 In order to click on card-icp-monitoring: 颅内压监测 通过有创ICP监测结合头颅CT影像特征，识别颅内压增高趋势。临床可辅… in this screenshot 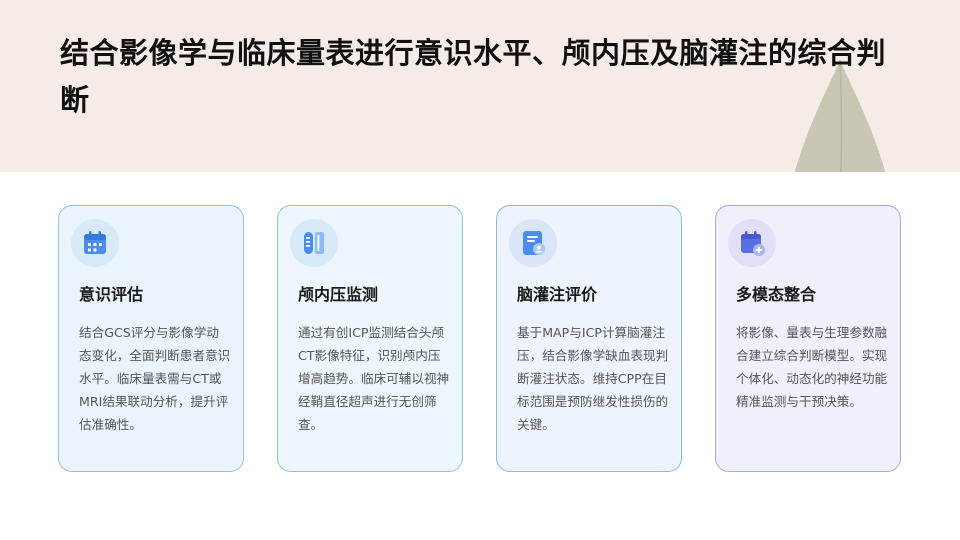, I will do `click(370, 338)`.